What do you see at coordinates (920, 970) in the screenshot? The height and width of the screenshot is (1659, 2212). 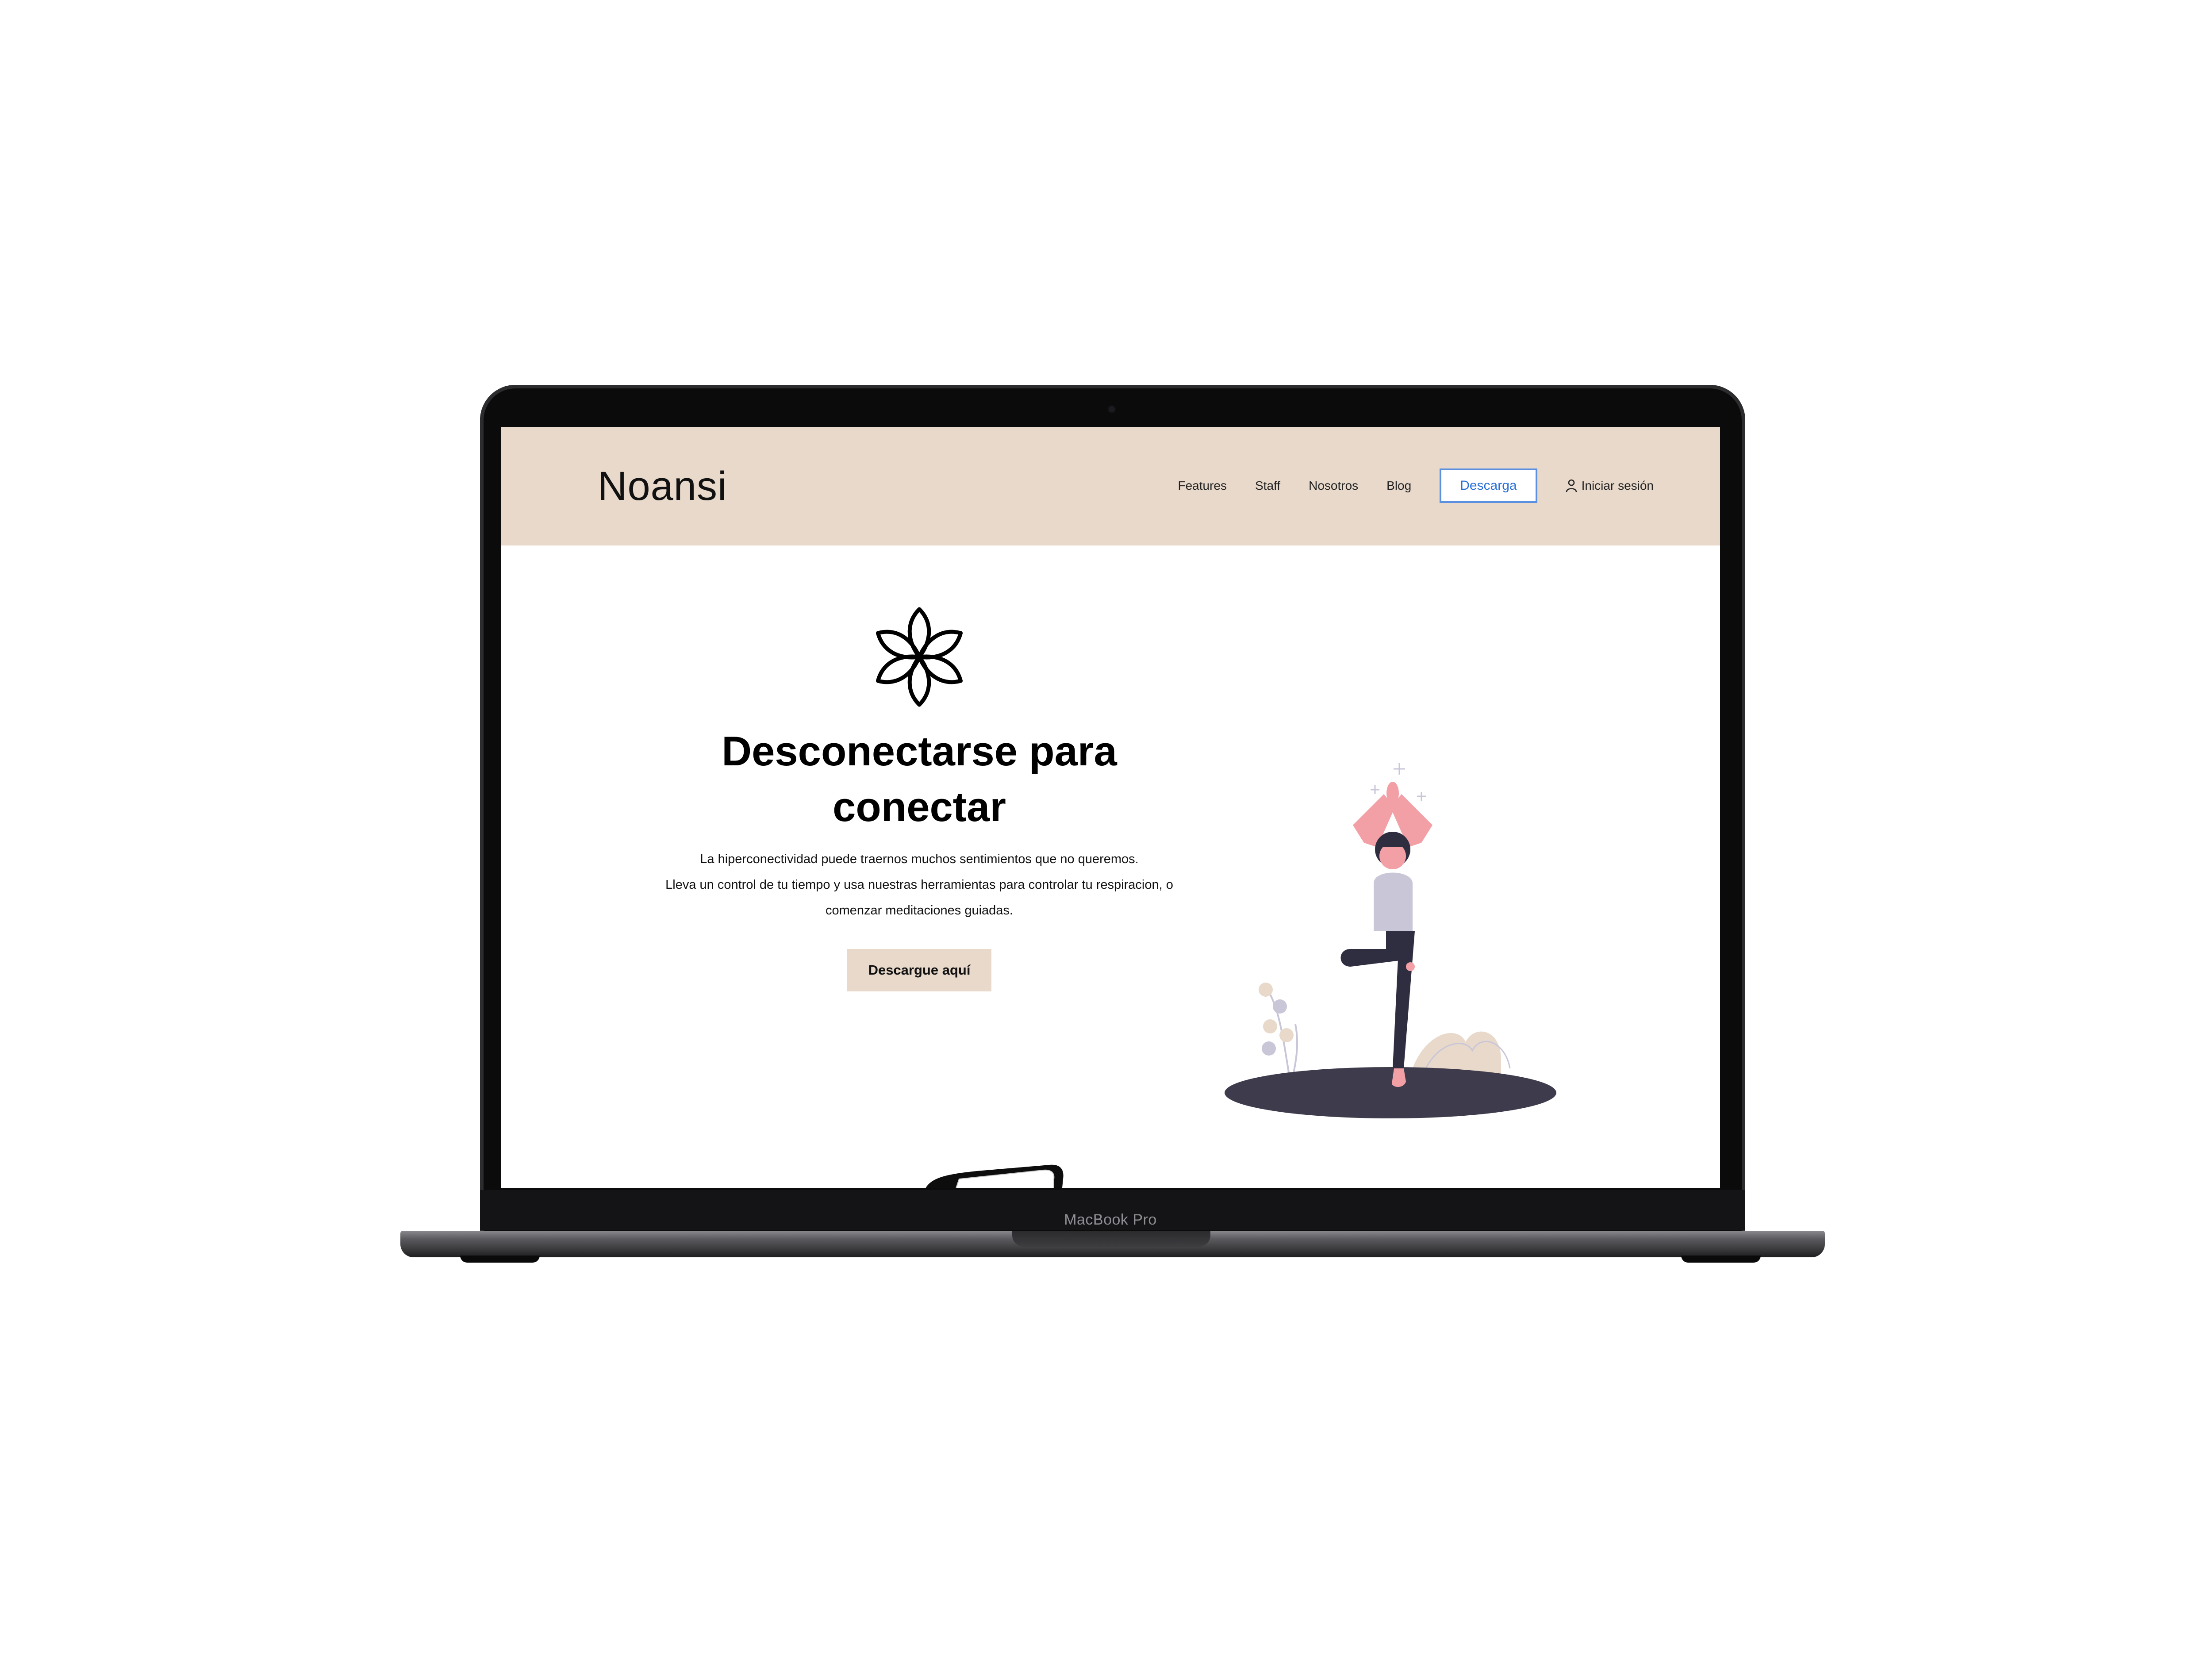 I see `download-here-button: Descargue aquí` at bounding box center [920, 970].